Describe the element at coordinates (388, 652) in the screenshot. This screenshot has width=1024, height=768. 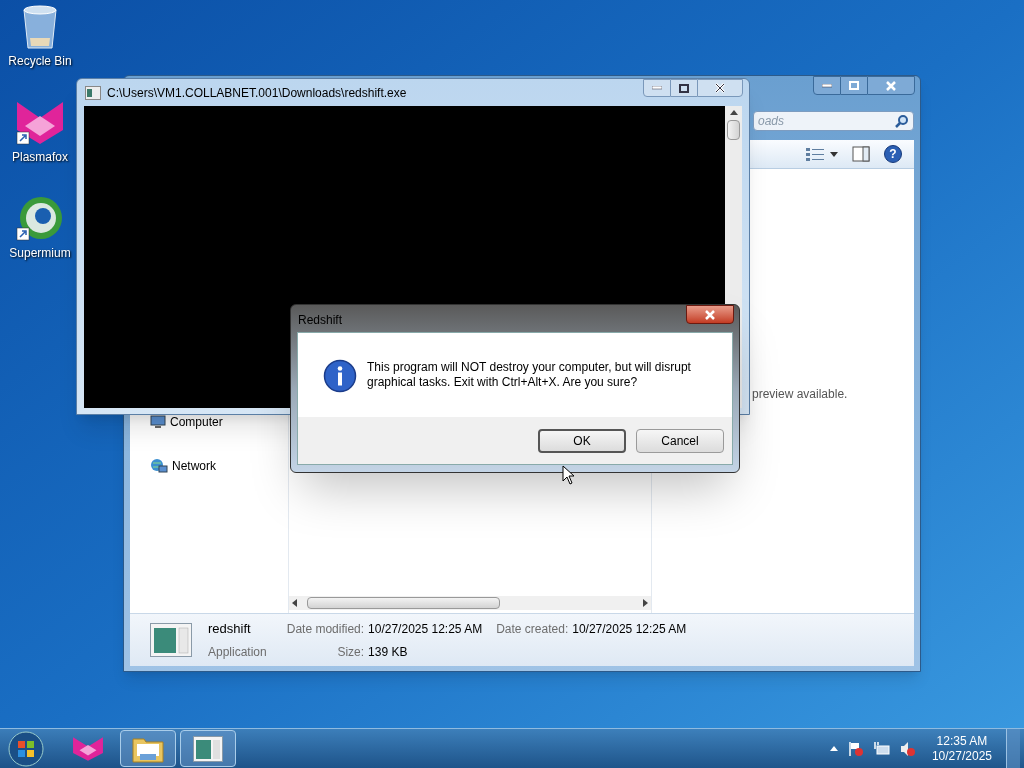
I see `detail-value: 139 KB` at that location.